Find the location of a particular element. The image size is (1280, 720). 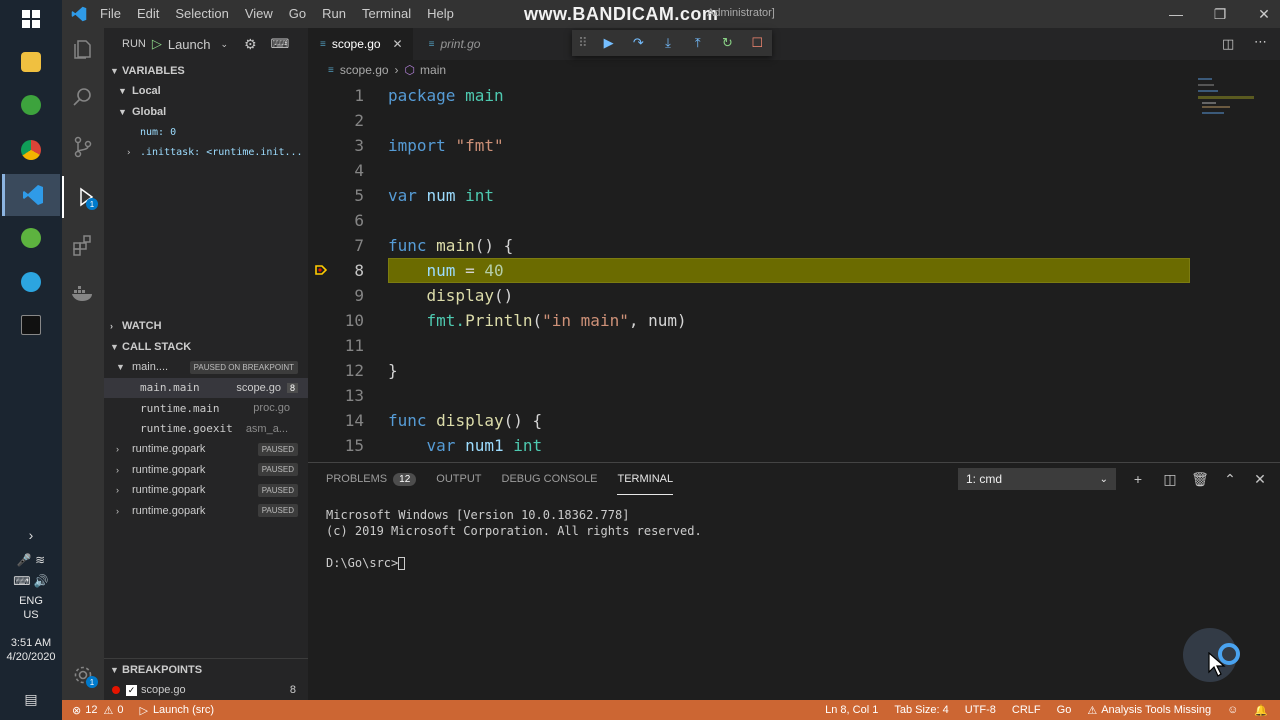

breakpoint-checkbox: ✓ is located at coordinates (131, 690).